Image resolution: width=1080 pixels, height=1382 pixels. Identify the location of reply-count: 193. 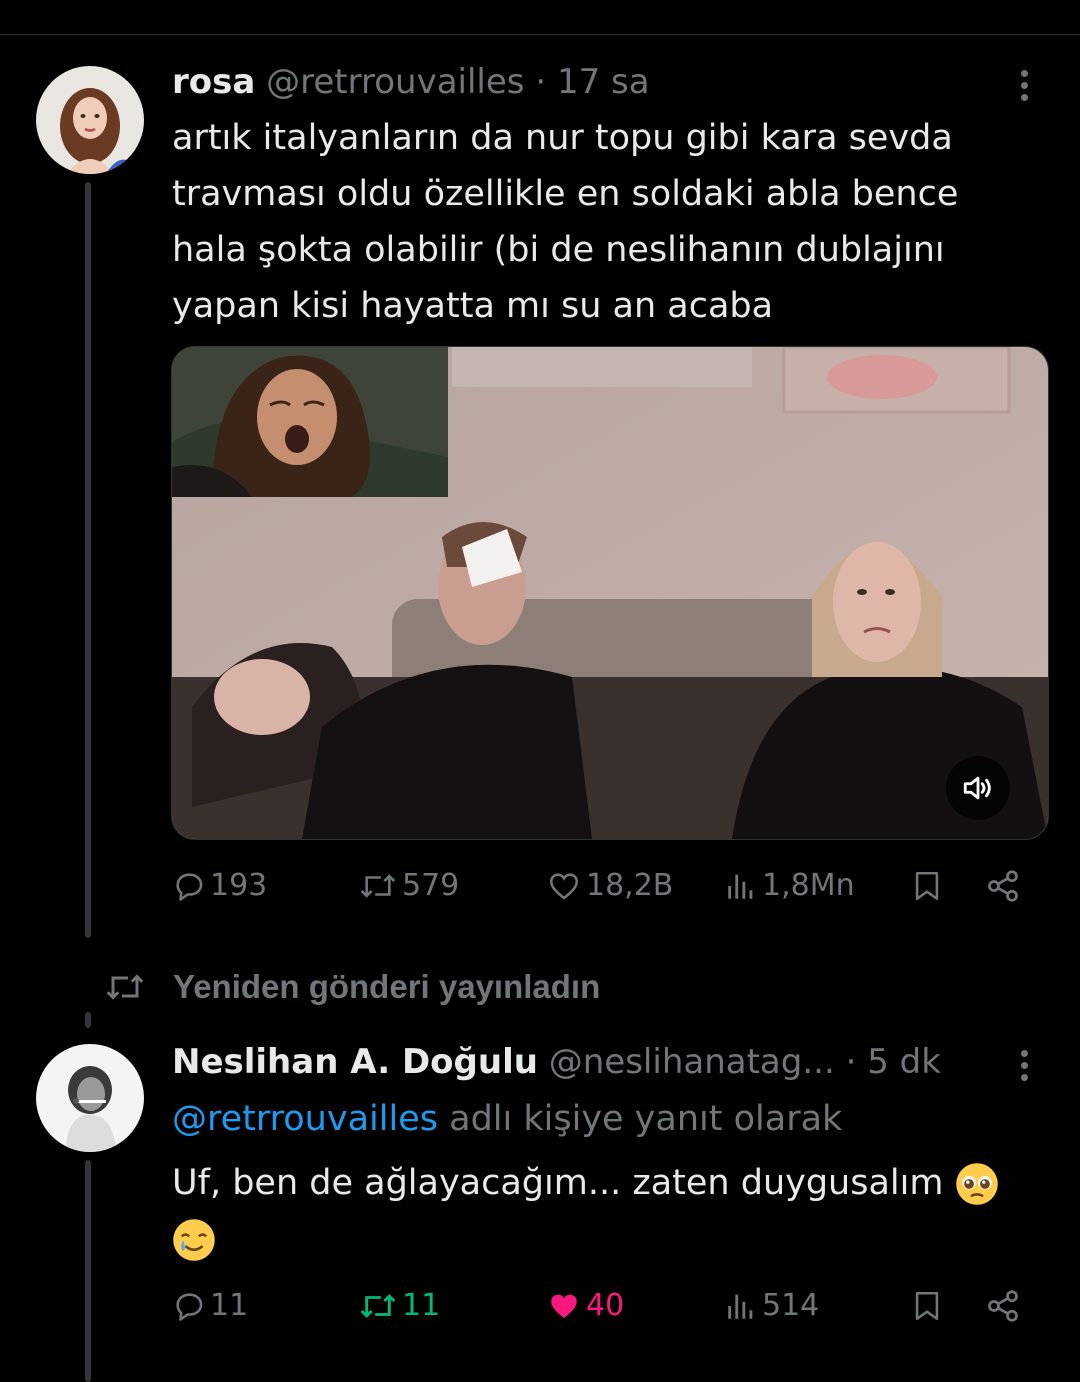
(239, 885).